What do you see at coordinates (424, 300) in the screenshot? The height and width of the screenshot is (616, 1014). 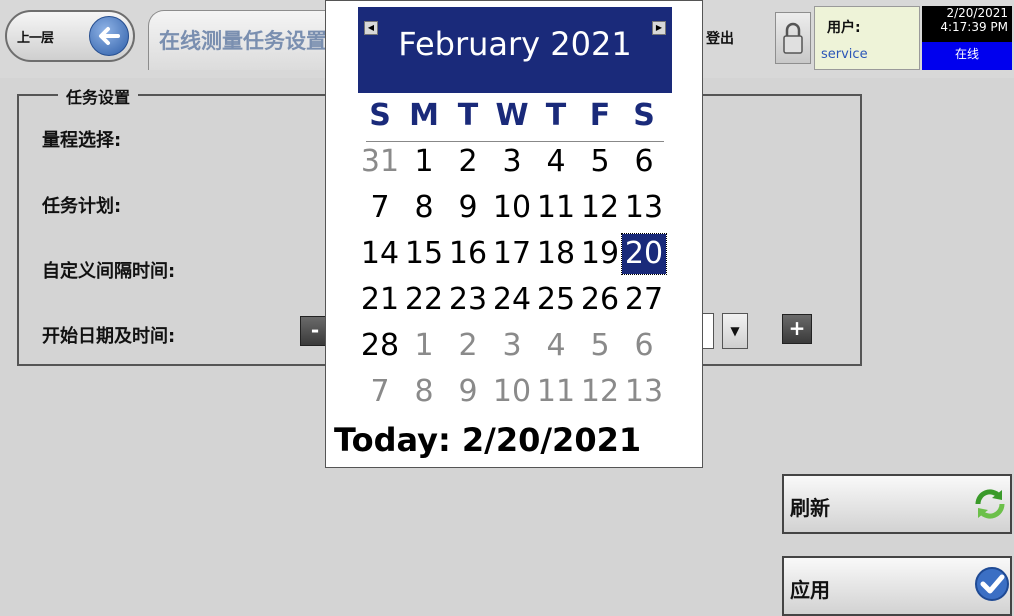 I see `calendar-day: 22` at bounding box center [424, 300].